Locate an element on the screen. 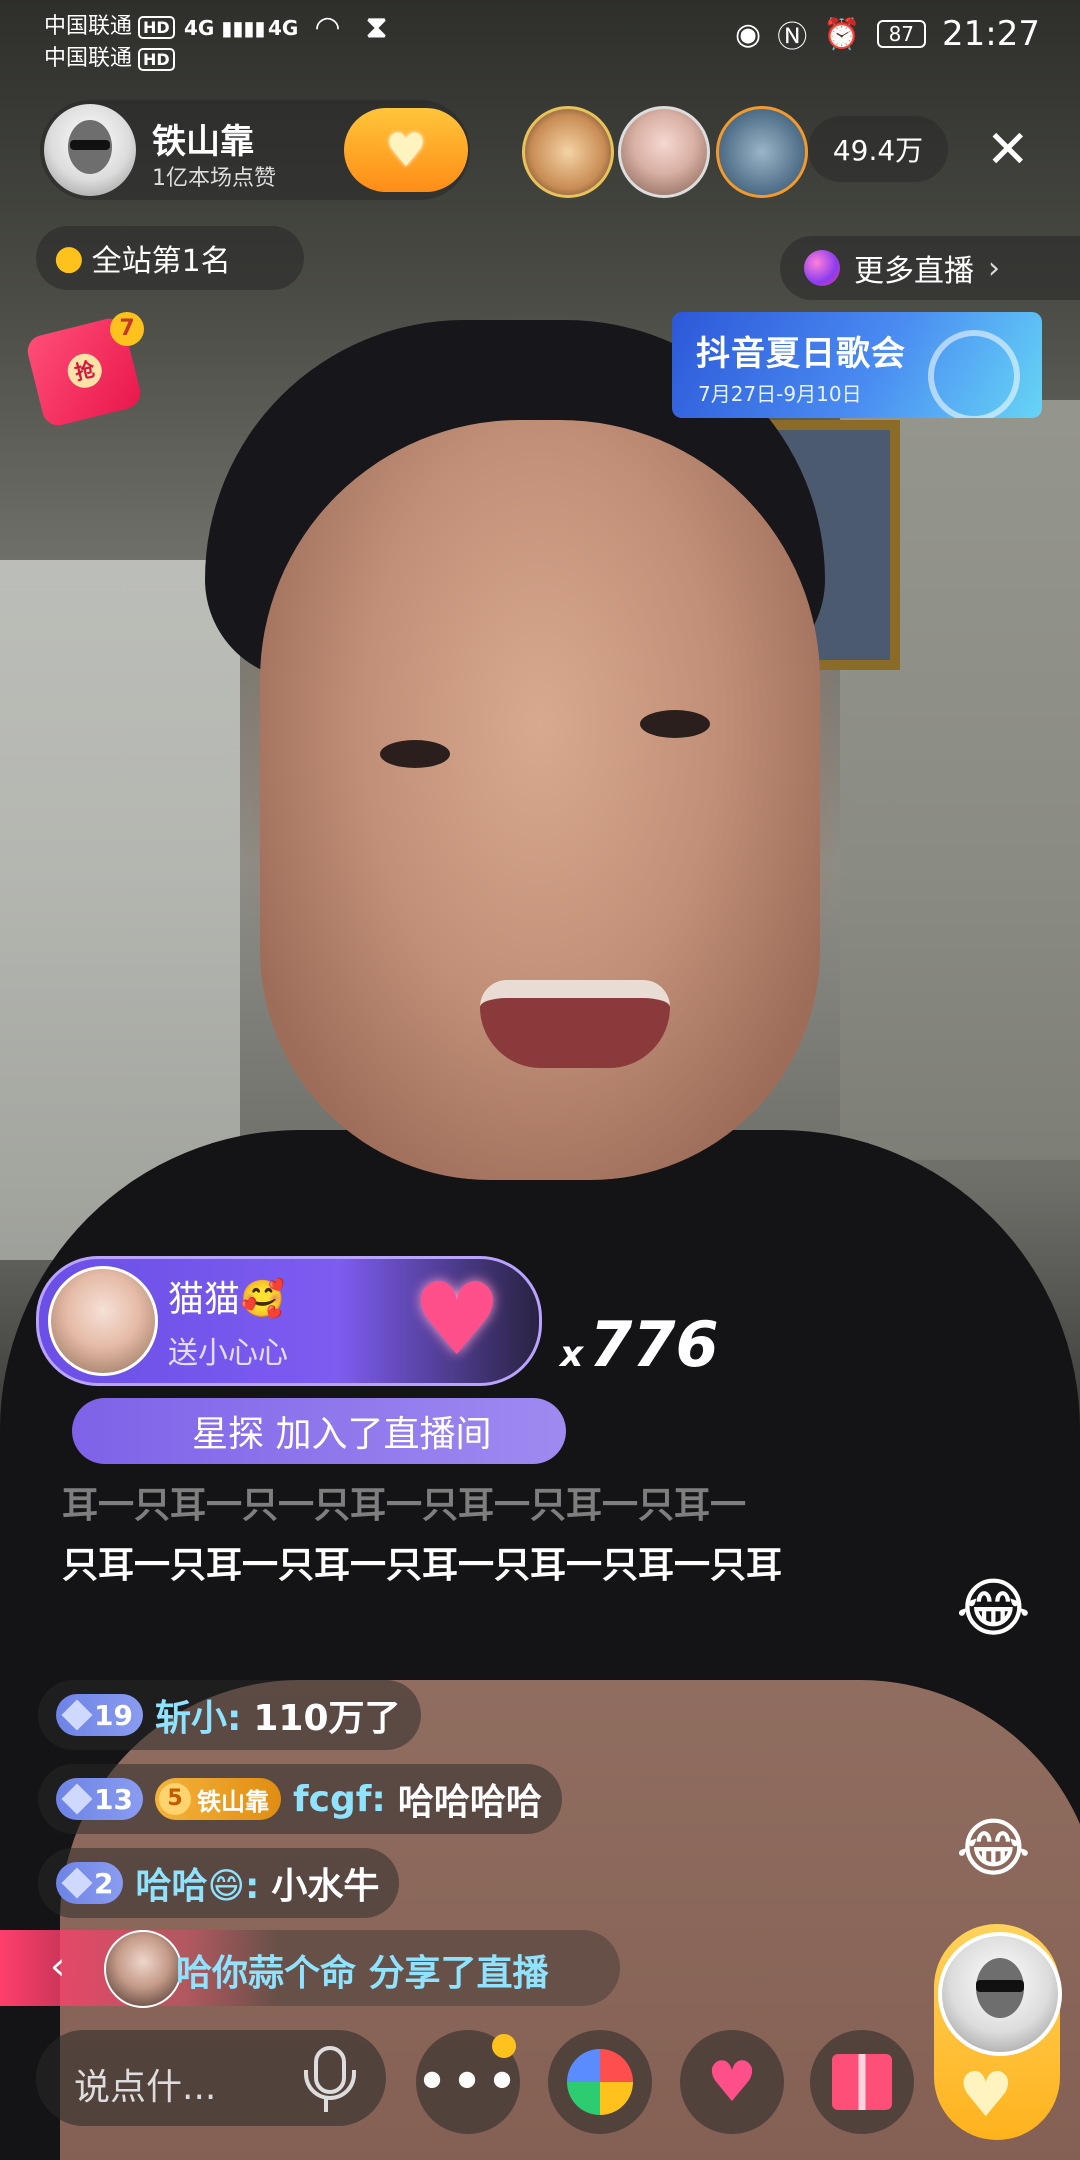  planet-icon is located at coordinates (822, 268).